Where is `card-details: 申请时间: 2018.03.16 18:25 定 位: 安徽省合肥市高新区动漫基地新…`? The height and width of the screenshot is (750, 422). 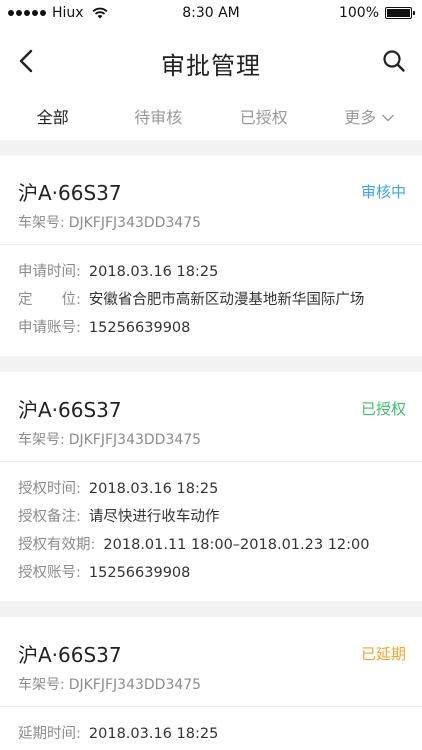
card-details: 申请时间: 2018.03.16 18:25 定 位: 安徽省合肥市高新区动漫基地新… is located at coordinates (211, 300).